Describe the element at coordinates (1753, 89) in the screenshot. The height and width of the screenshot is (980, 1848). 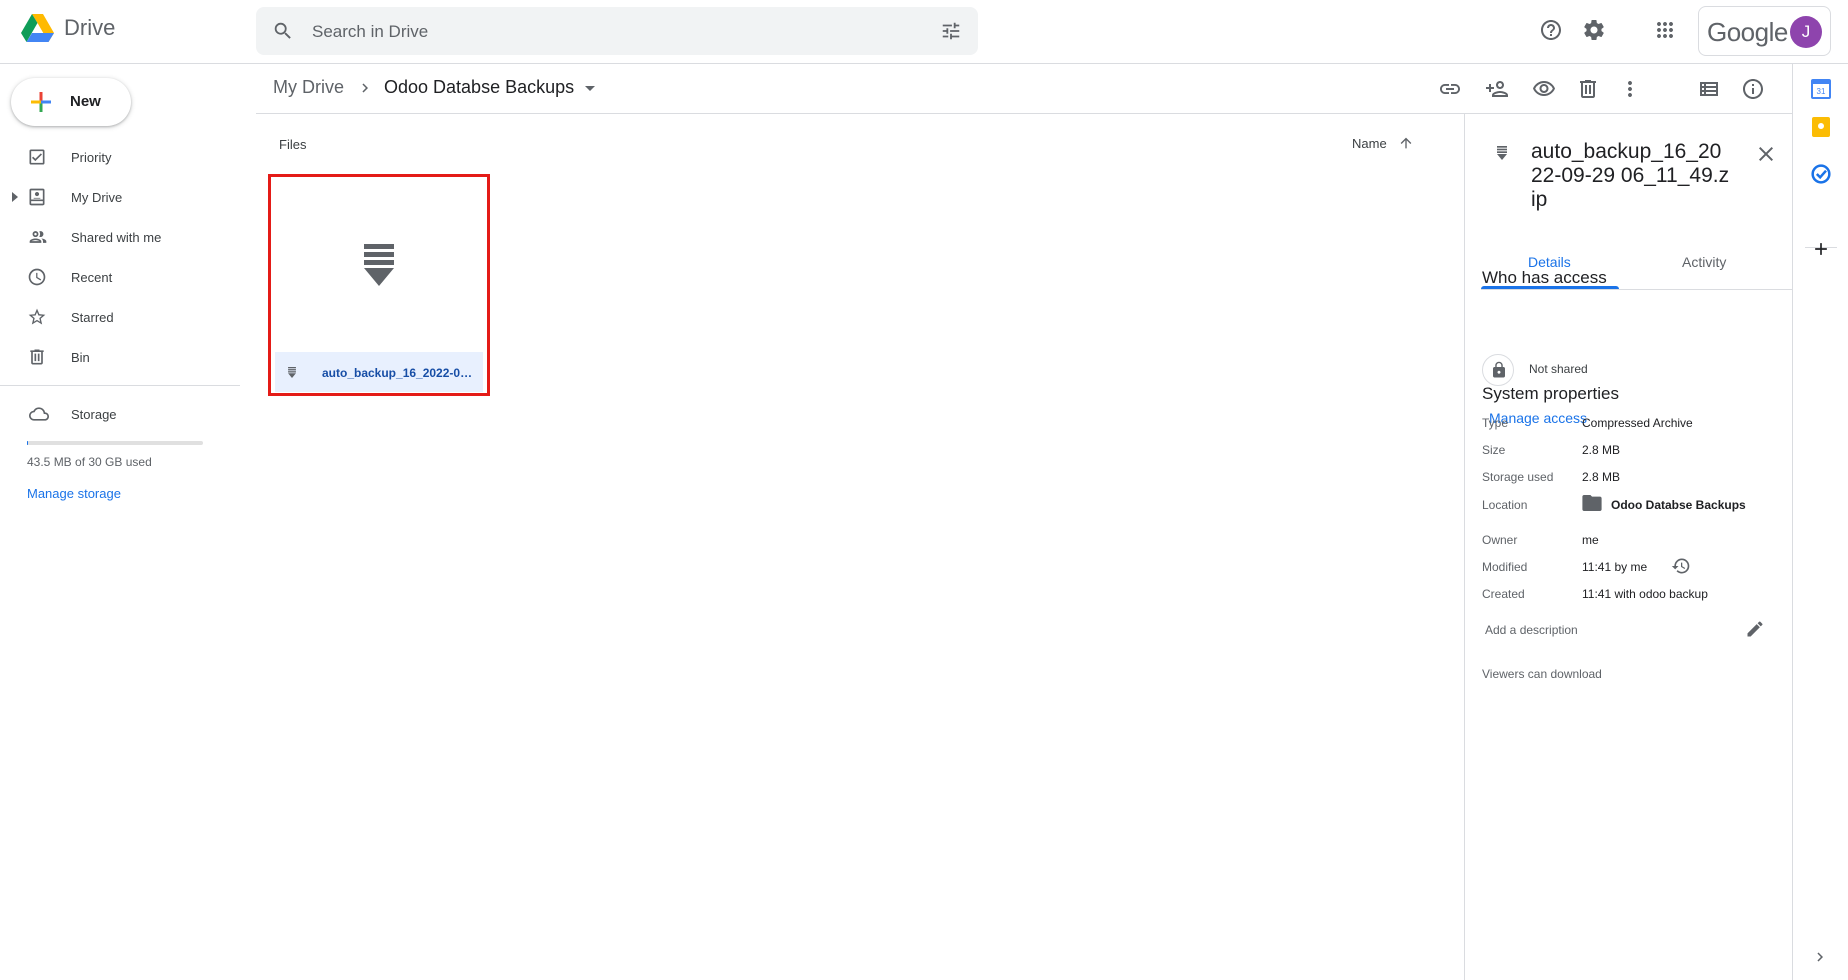
I see `info-icon` at that location.